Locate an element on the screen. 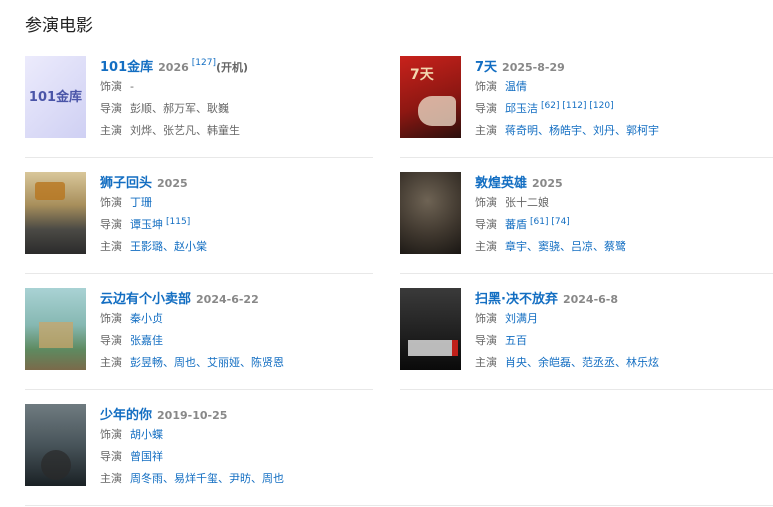  cast-names: 王影璐、赵小棠 is located at coordinates (168, 246).